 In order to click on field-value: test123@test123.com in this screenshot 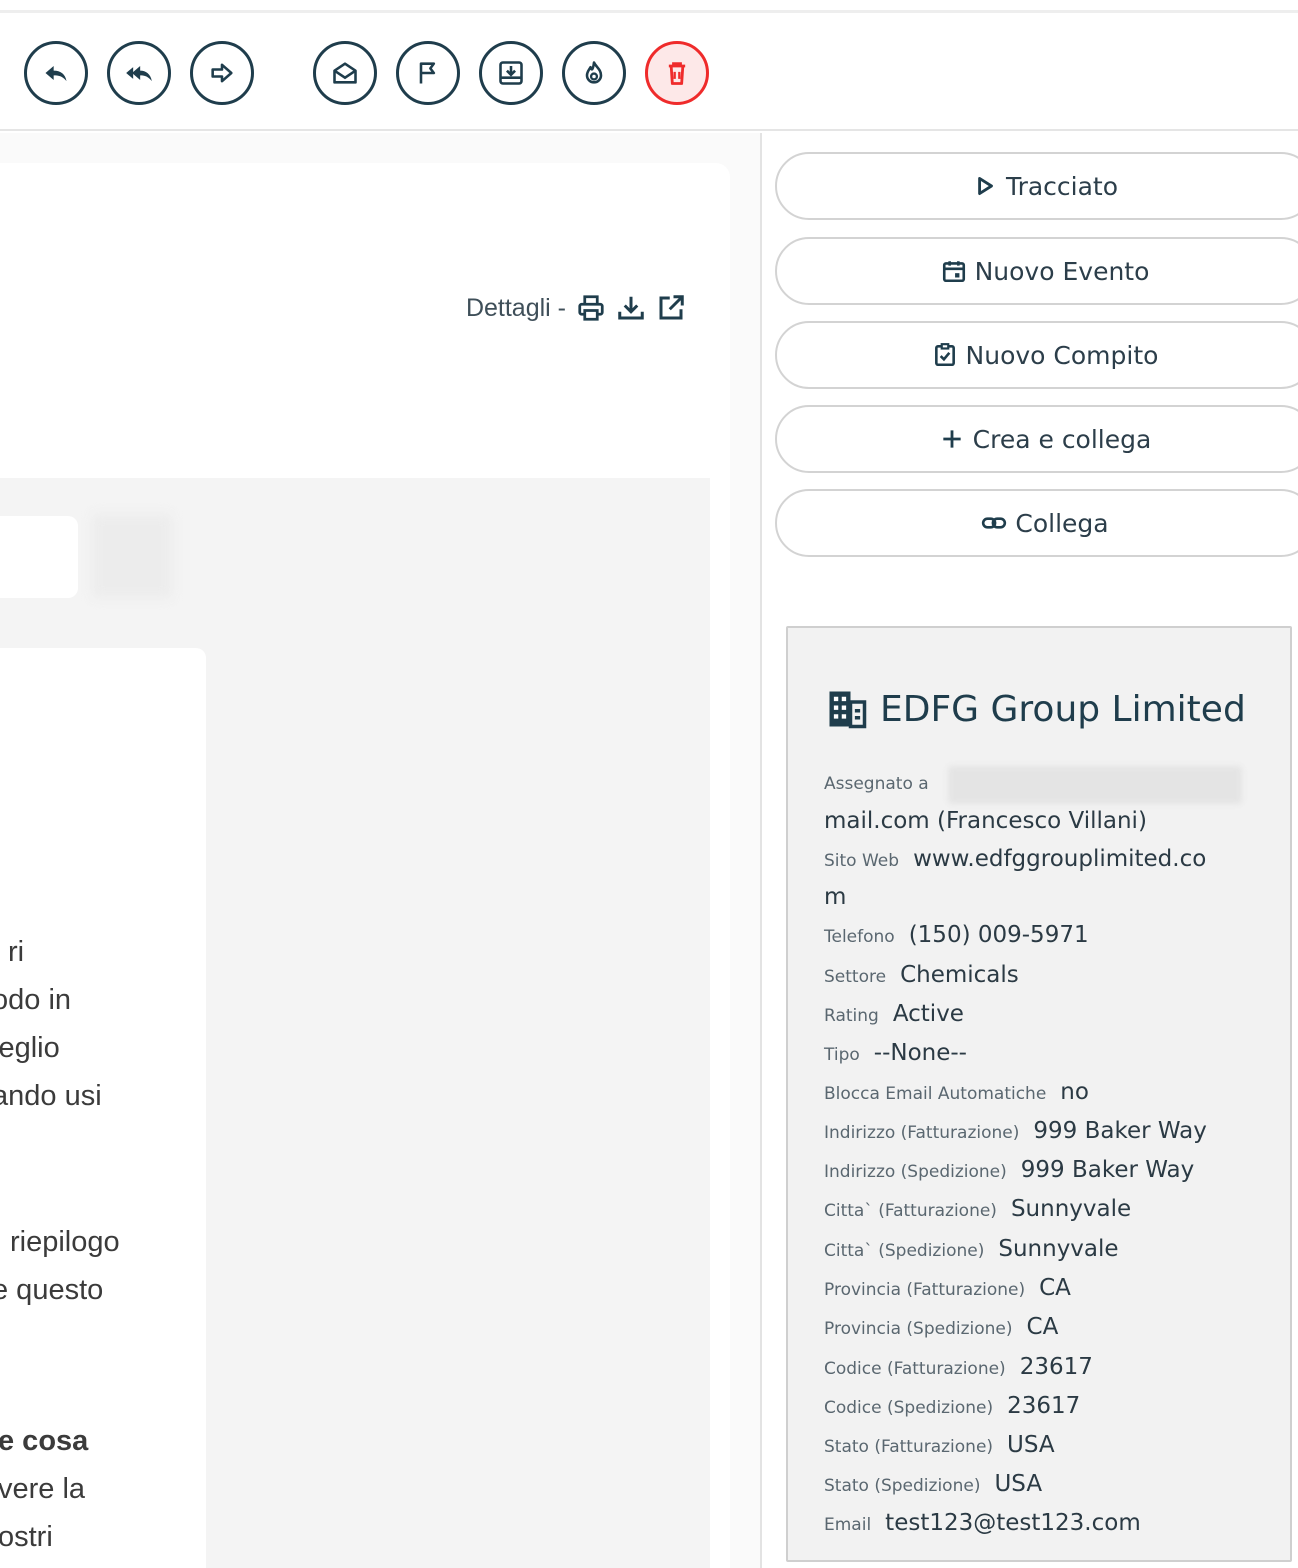, I will do `click(1013, 1523)`.